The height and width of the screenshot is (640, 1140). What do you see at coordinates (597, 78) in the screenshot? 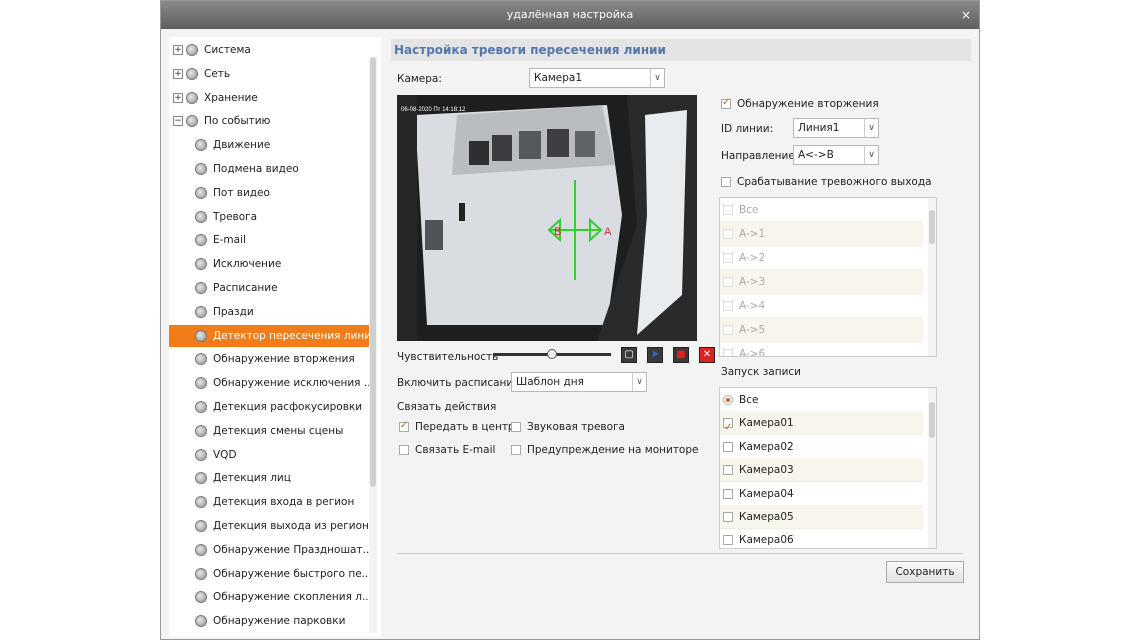
I see `camera-select: Камера1 ∨` at bounding box center [597, 78].